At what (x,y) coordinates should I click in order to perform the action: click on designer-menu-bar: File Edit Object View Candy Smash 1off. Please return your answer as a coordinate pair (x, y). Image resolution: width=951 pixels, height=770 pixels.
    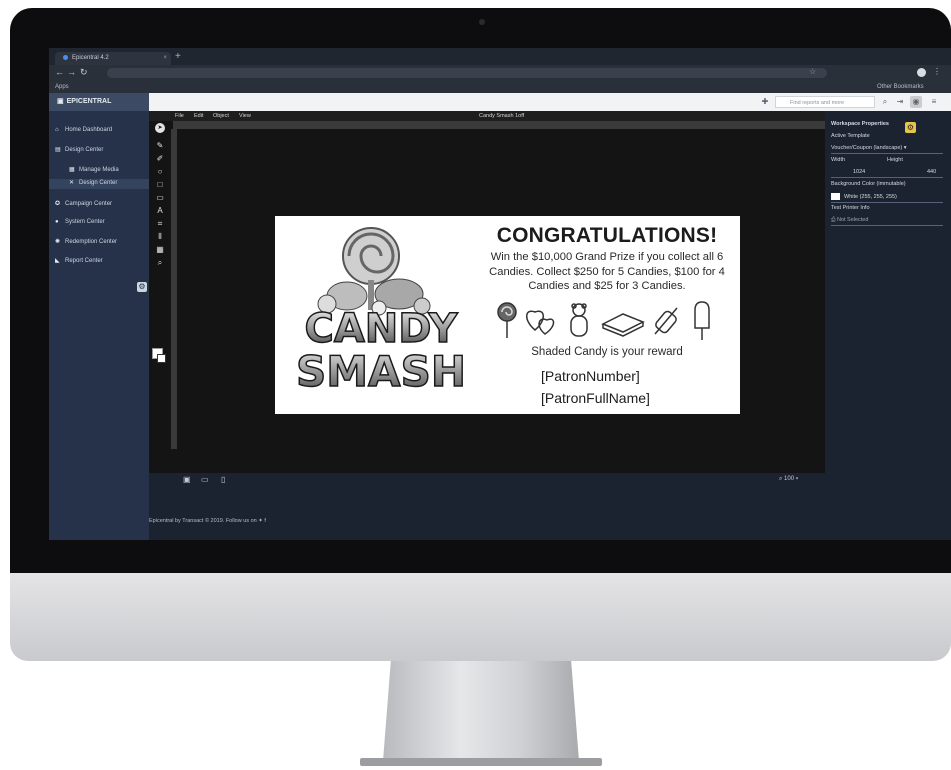
    Looking at the image, I should click on (487, 116).